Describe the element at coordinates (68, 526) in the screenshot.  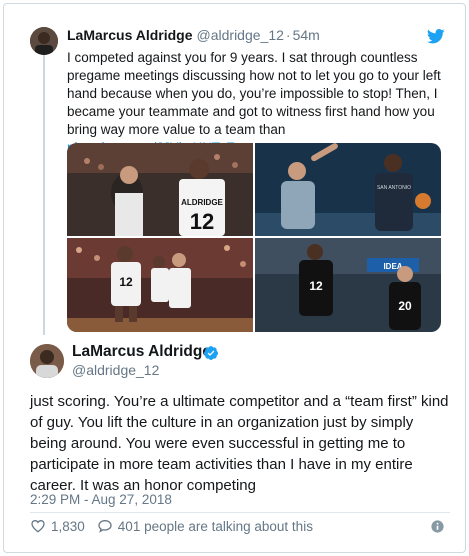
I see `like-count: 1,830` at that location.